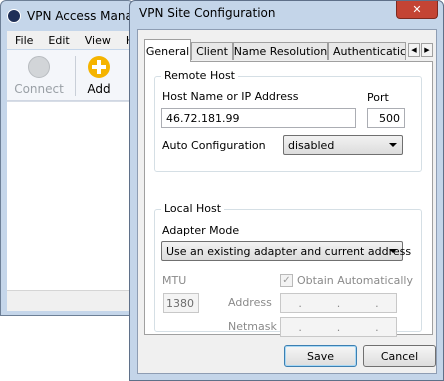  Describe the element at coordinates (84, 16) in the screenshot. I see `background-window-title: VPN Access Manag` at that location.